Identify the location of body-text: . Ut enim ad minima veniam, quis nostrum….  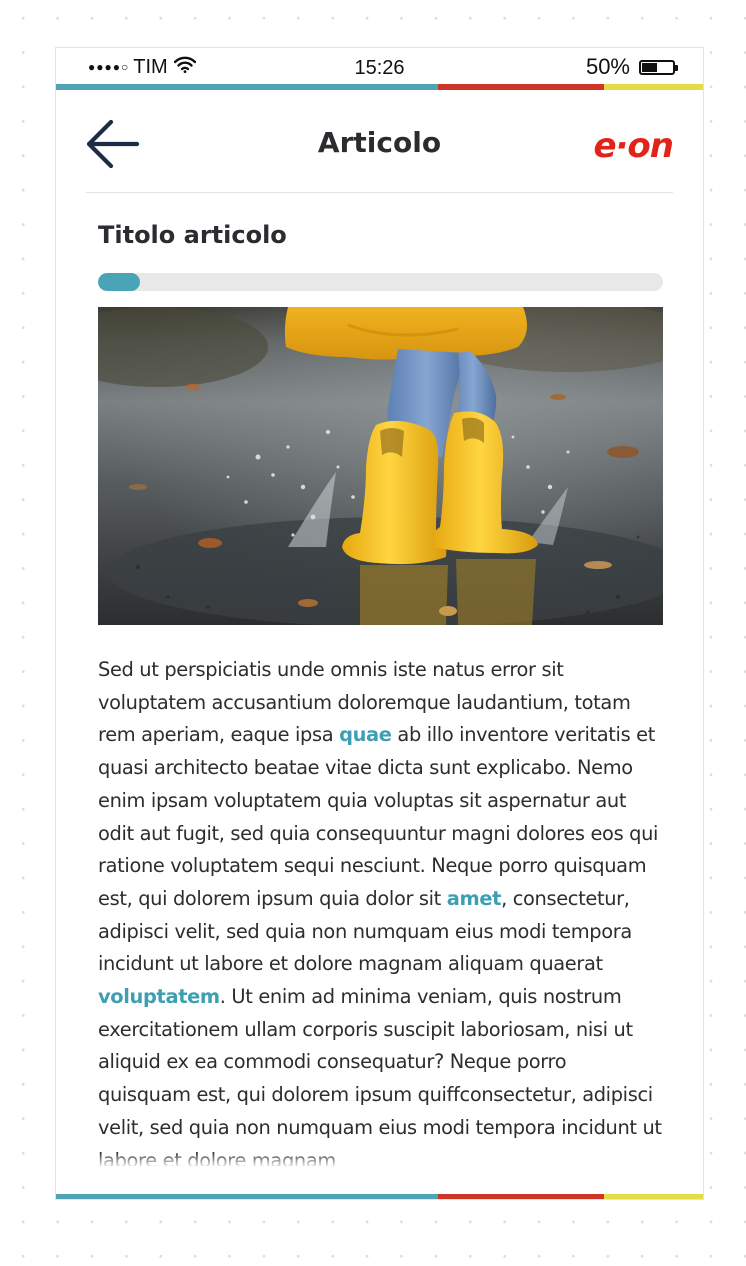
(380, 1075).